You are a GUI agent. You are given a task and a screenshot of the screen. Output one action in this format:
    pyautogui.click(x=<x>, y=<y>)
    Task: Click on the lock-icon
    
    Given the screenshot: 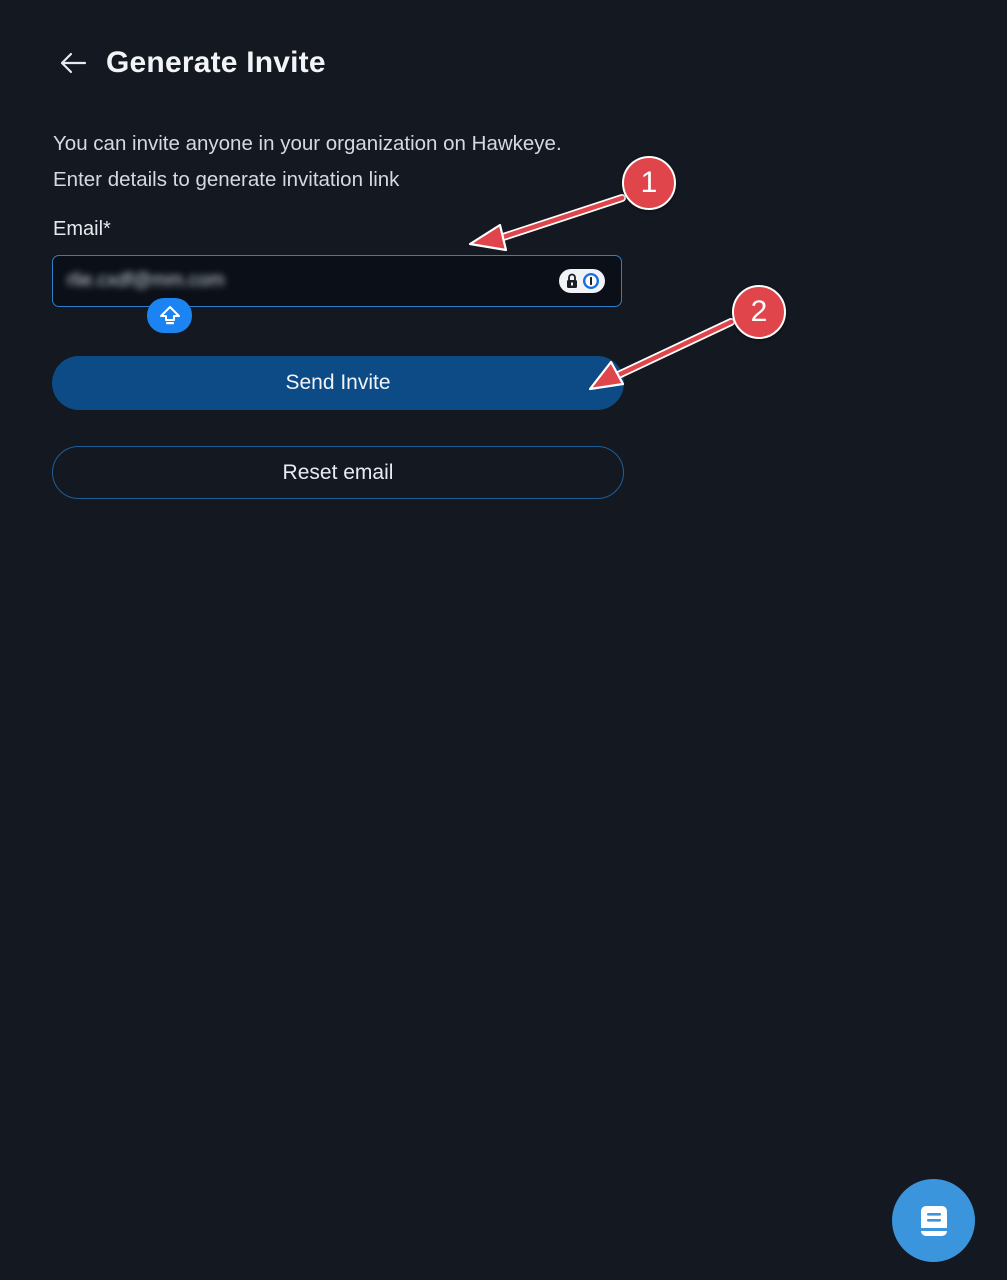 What is the action you would take?
    pyautogui.click(x=571, y=280)
    